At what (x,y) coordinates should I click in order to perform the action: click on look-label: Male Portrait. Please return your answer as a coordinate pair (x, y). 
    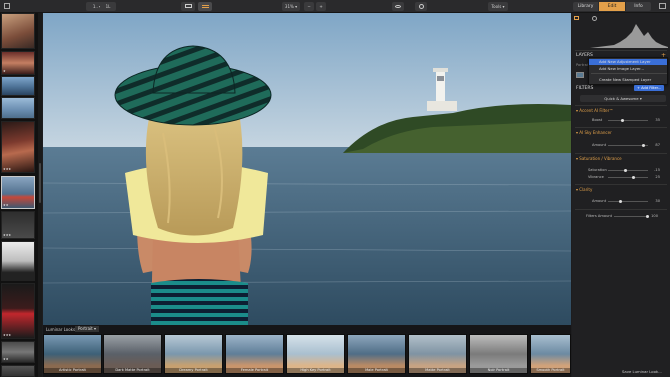
    Looking at the image, I should click on (376, 370).